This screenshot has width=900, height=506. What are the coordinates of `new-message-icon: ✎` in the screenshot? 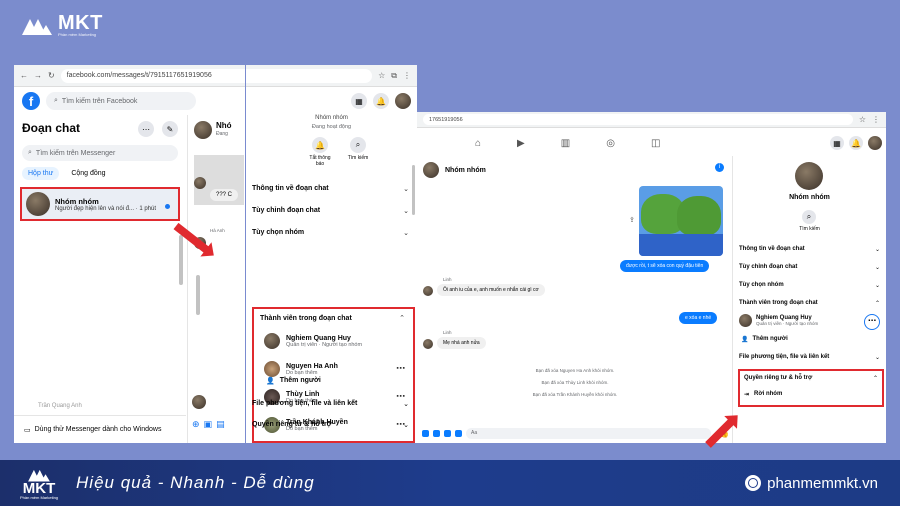 It's located at (170, 129).